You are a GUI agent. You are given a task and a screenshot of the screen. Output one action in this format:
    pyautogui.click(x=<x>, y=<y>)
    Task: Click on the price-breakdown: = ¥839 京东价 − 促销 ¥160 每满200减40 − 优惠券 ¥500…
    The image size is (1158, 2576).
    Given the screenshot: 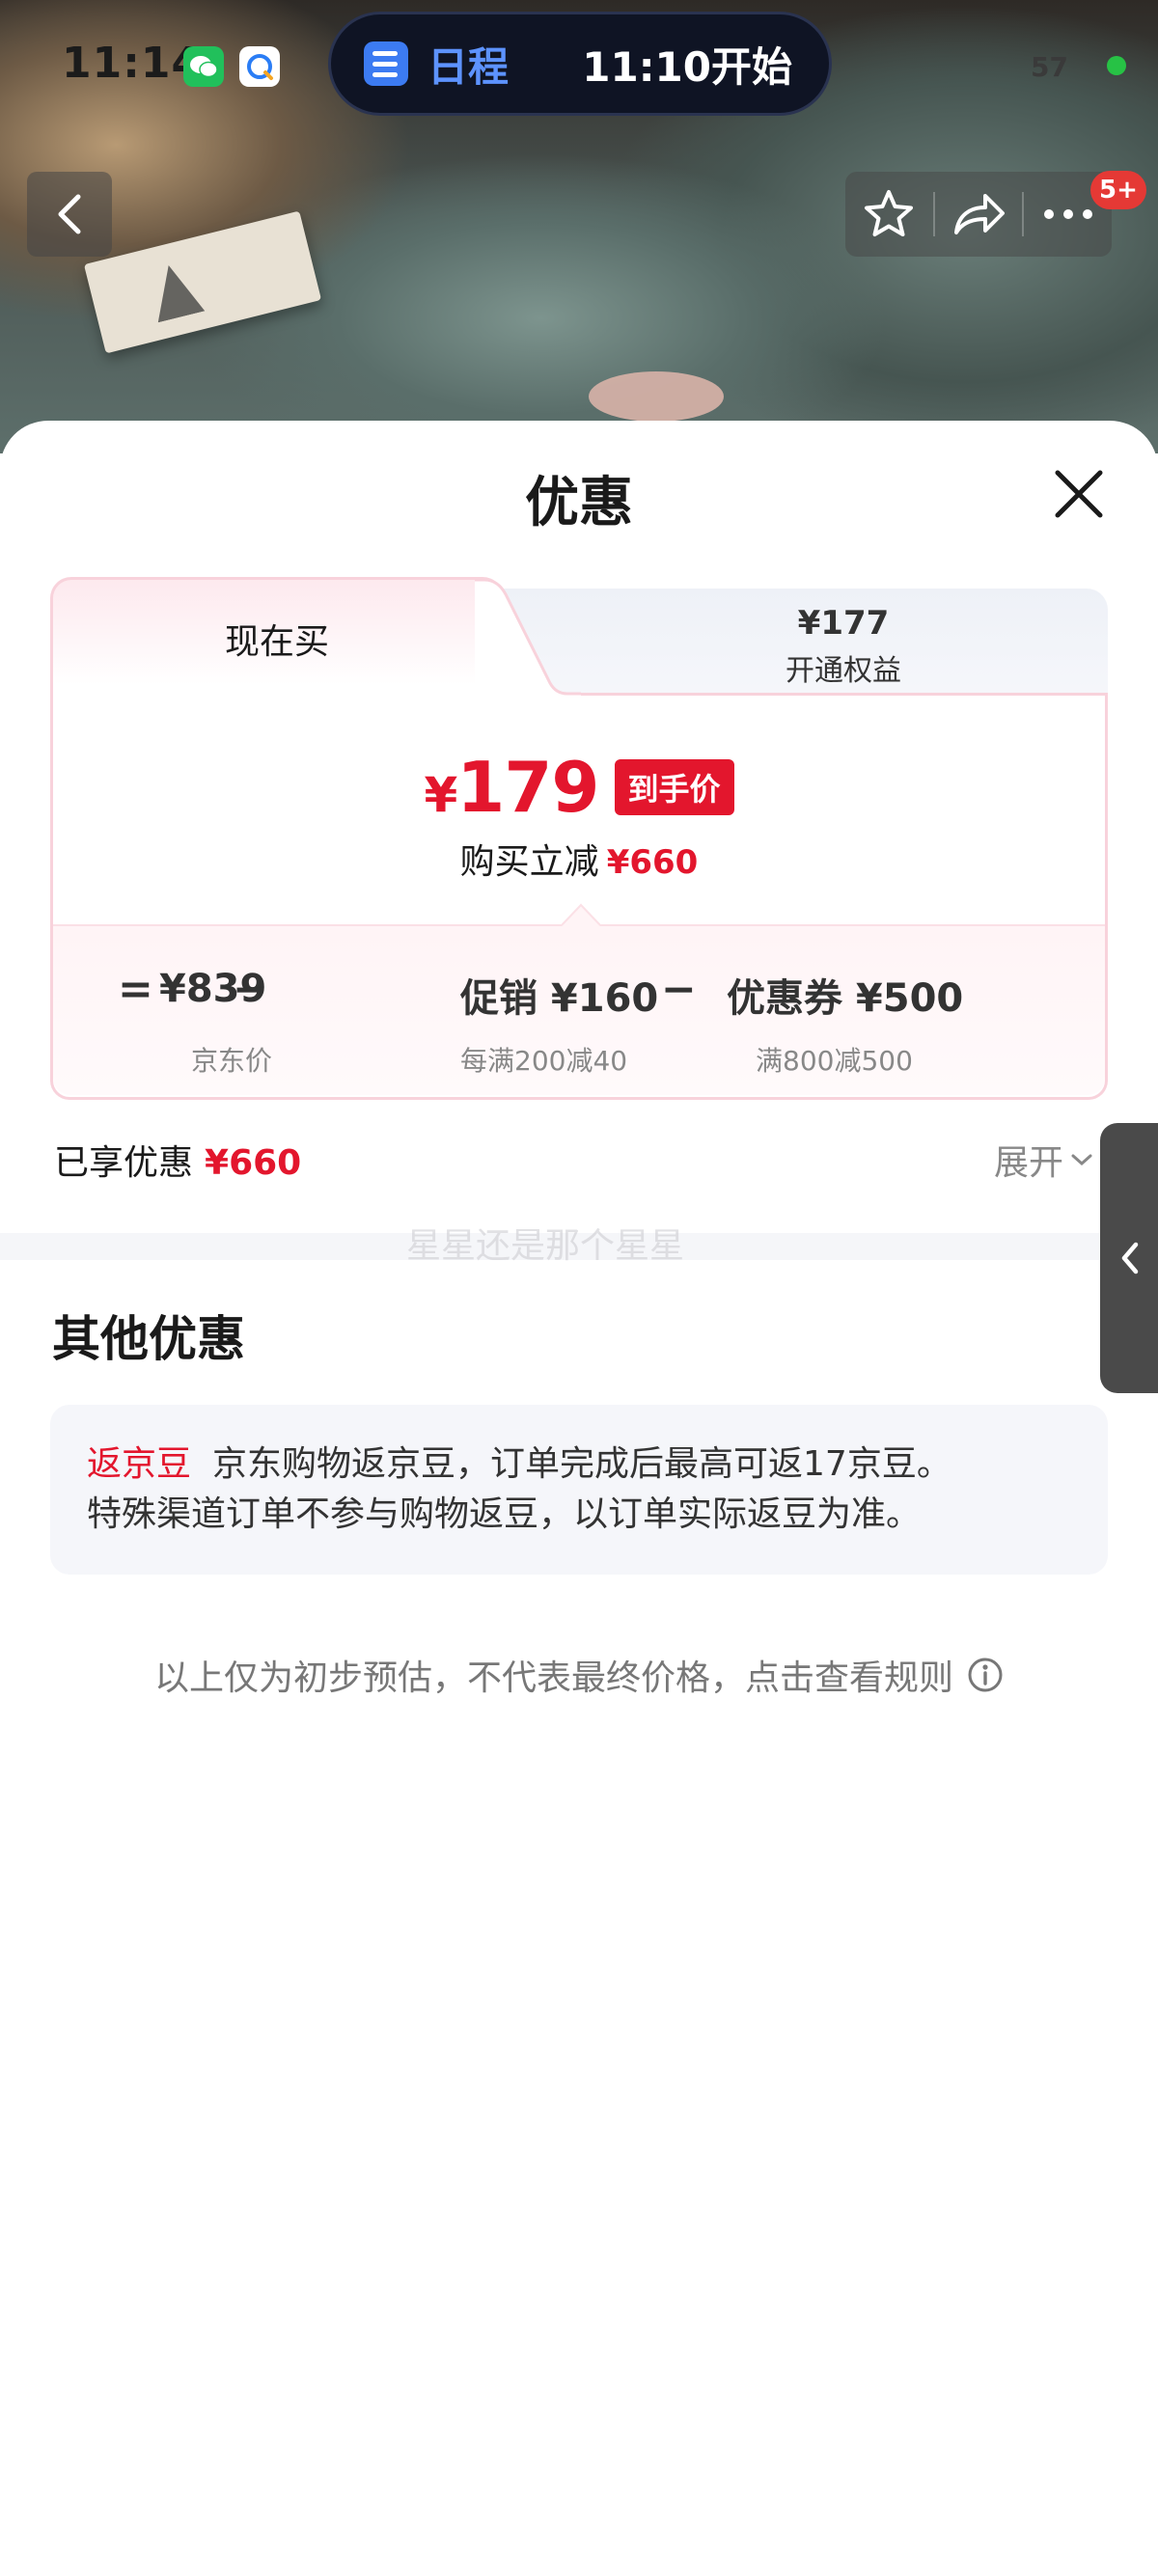 What is the action you would take?
    pyautogui.click(x=579, y=1010)
    